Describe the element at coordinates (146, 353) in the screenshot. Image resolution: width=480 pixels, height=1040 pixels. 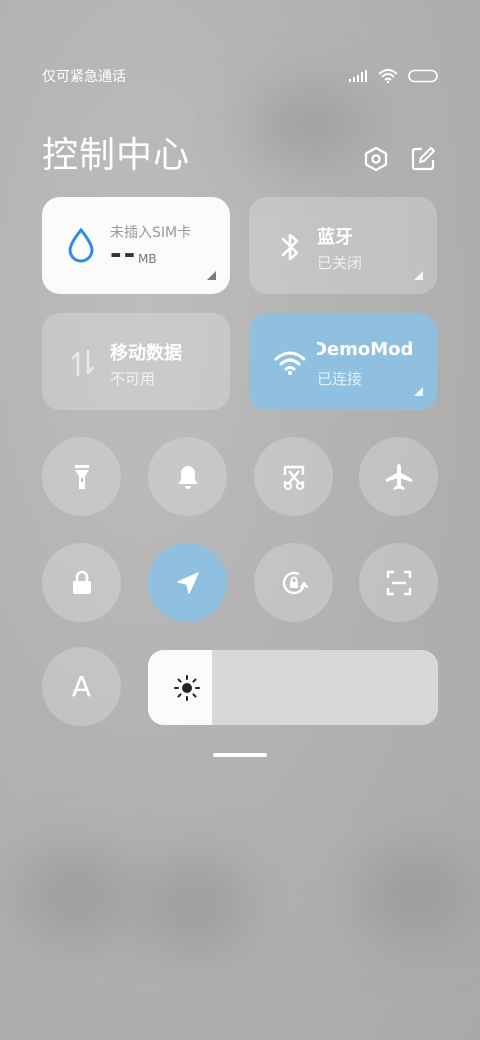
I see `mobile-data-title: 移动数据` at that location.